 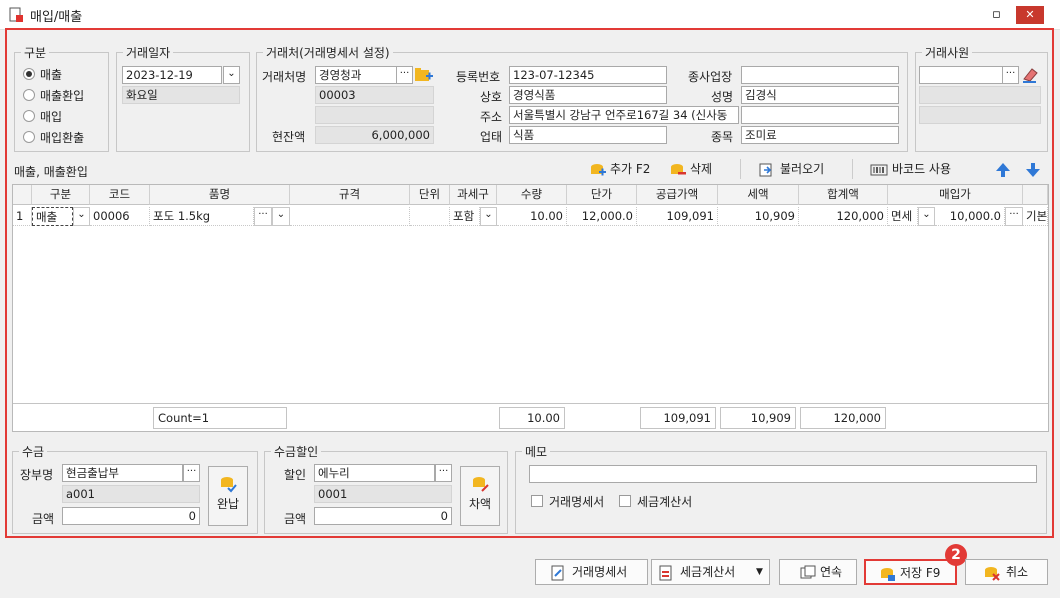 I want to click on rep-input: 김경식, so click(x=820, y=95).